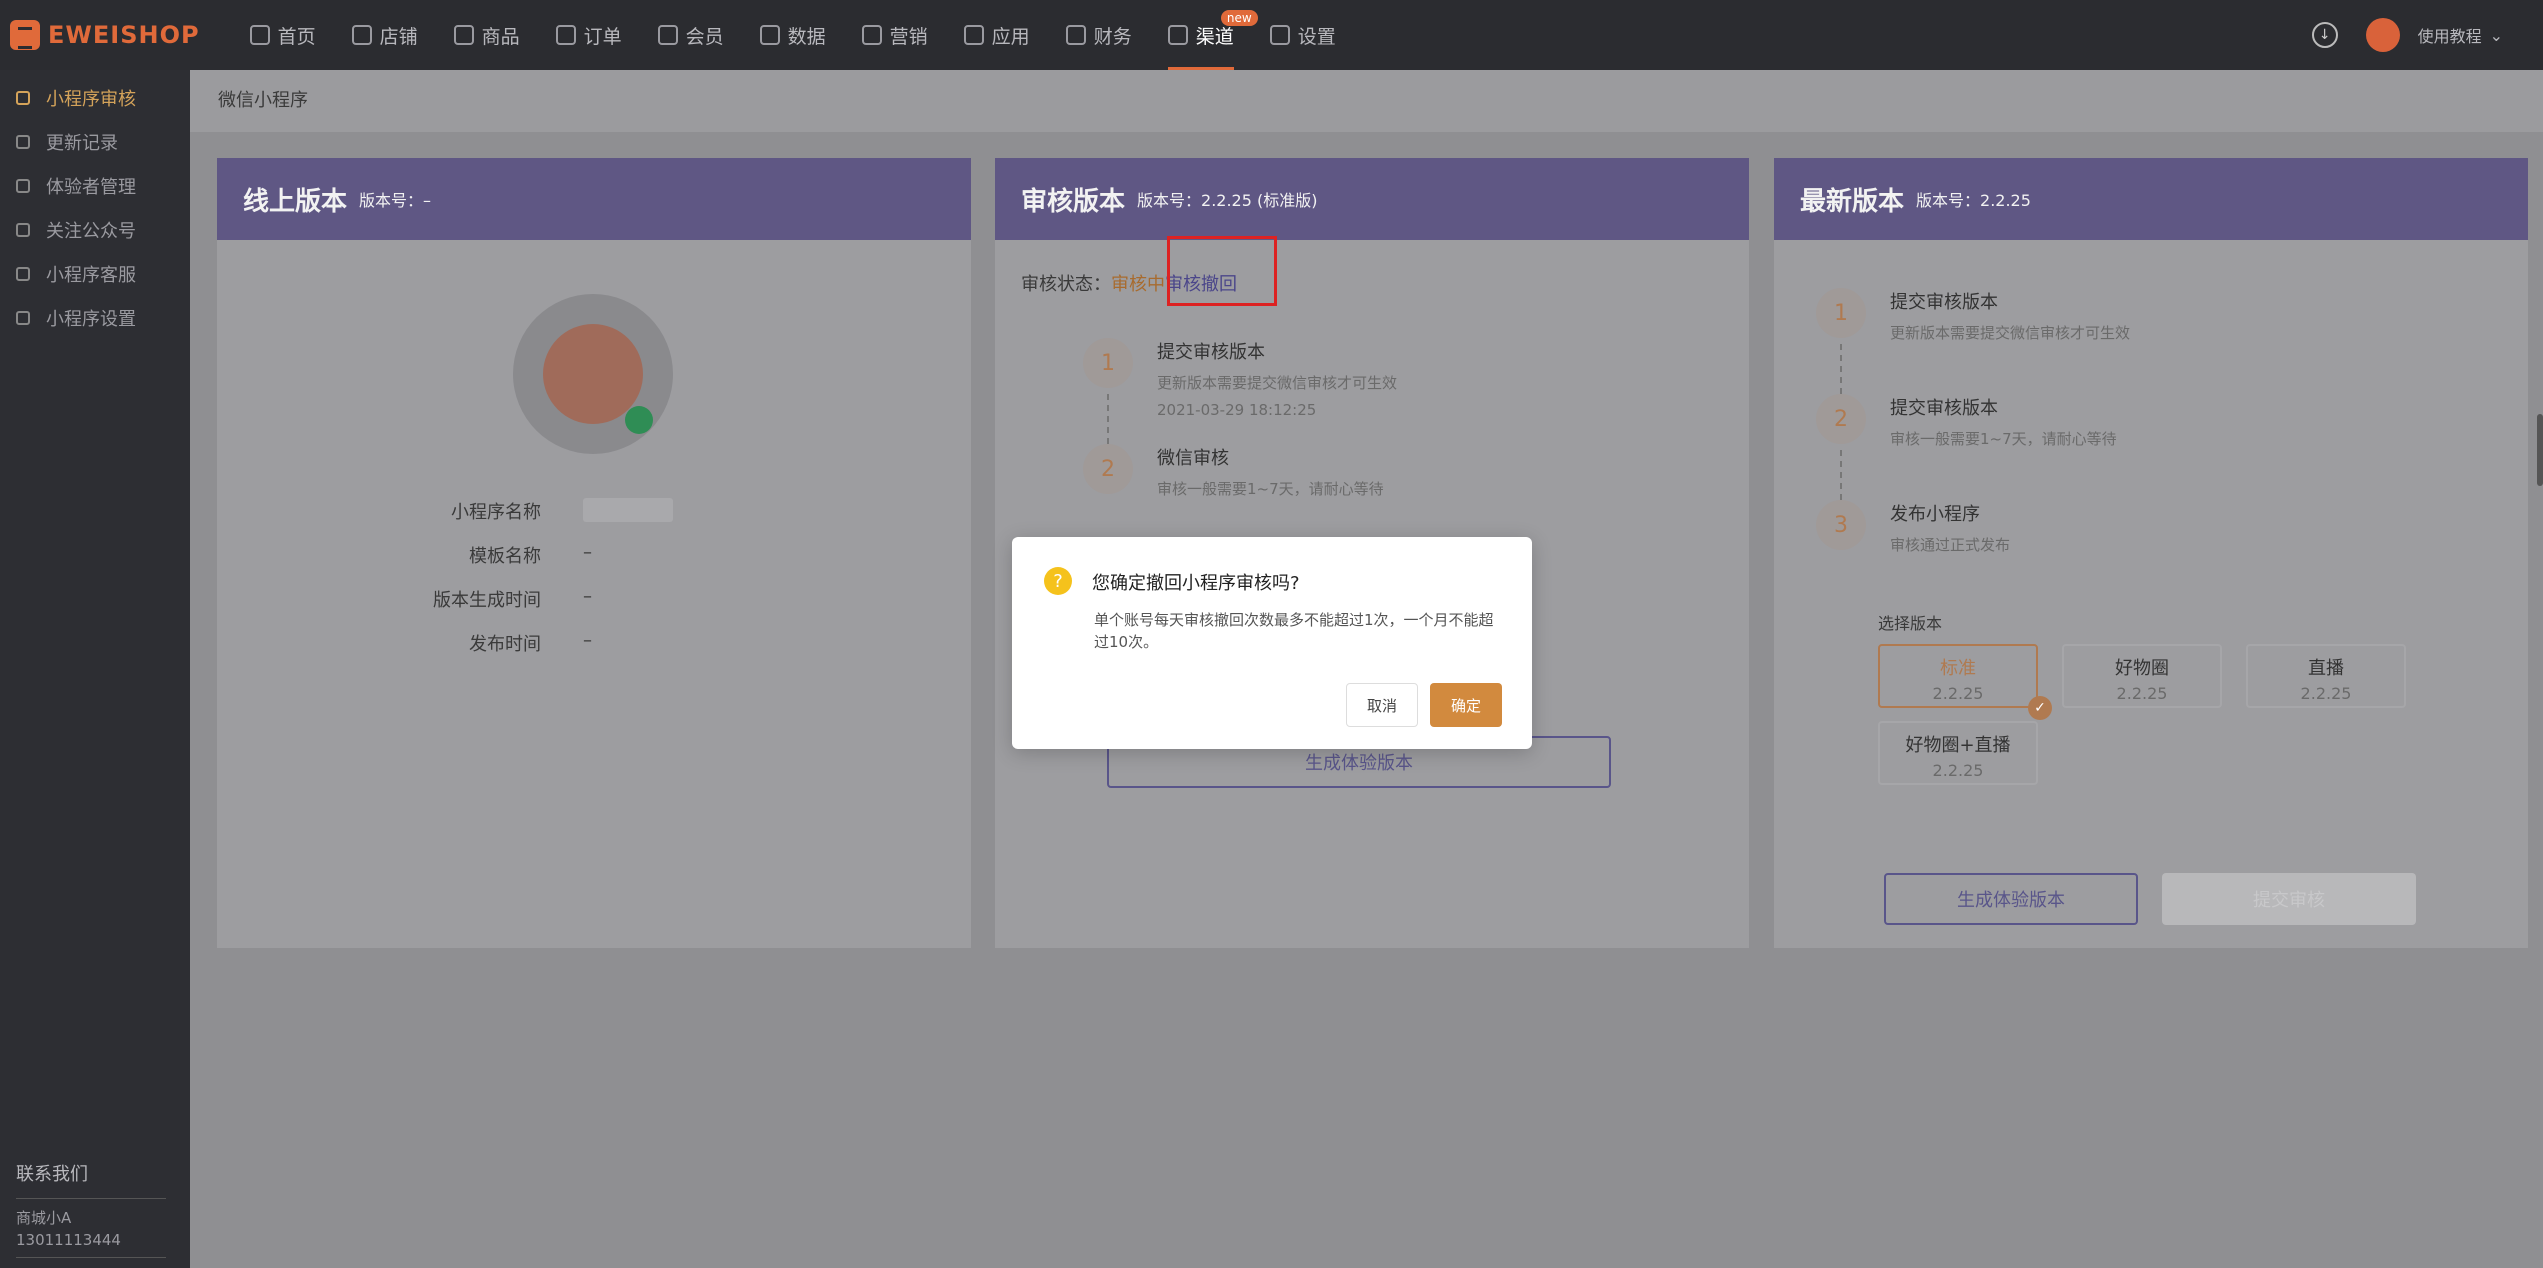  I want to click on card-version: 版本号：2.2.25, so click(1973, 200).